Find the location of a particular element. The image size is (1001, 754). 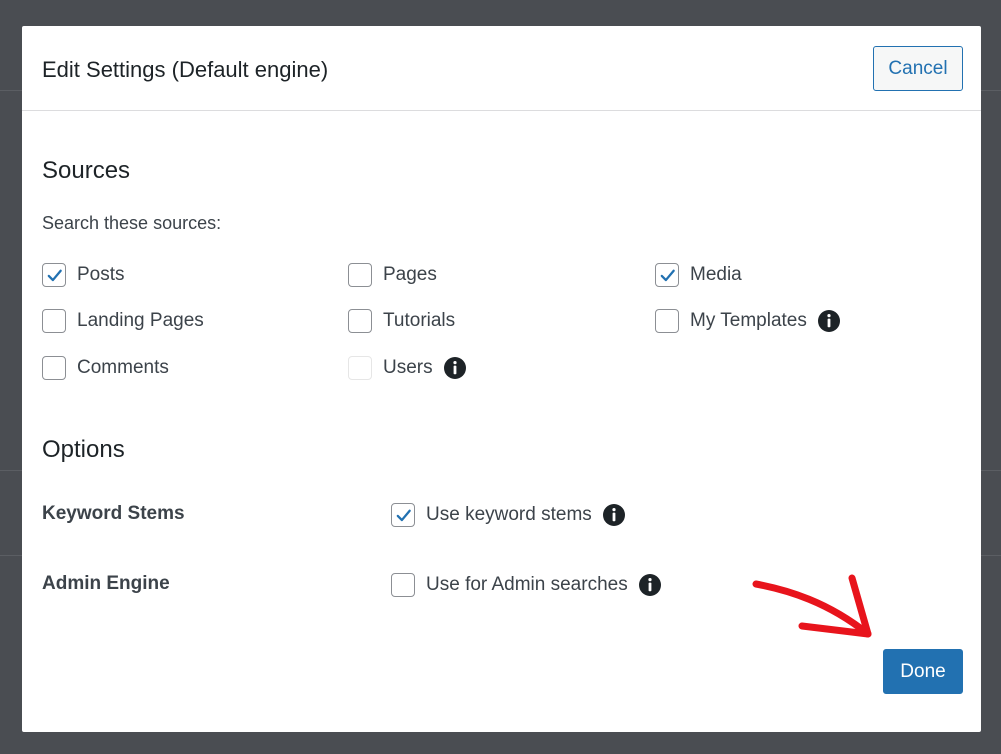

source-label: Users is located at coordinates (408, 367).